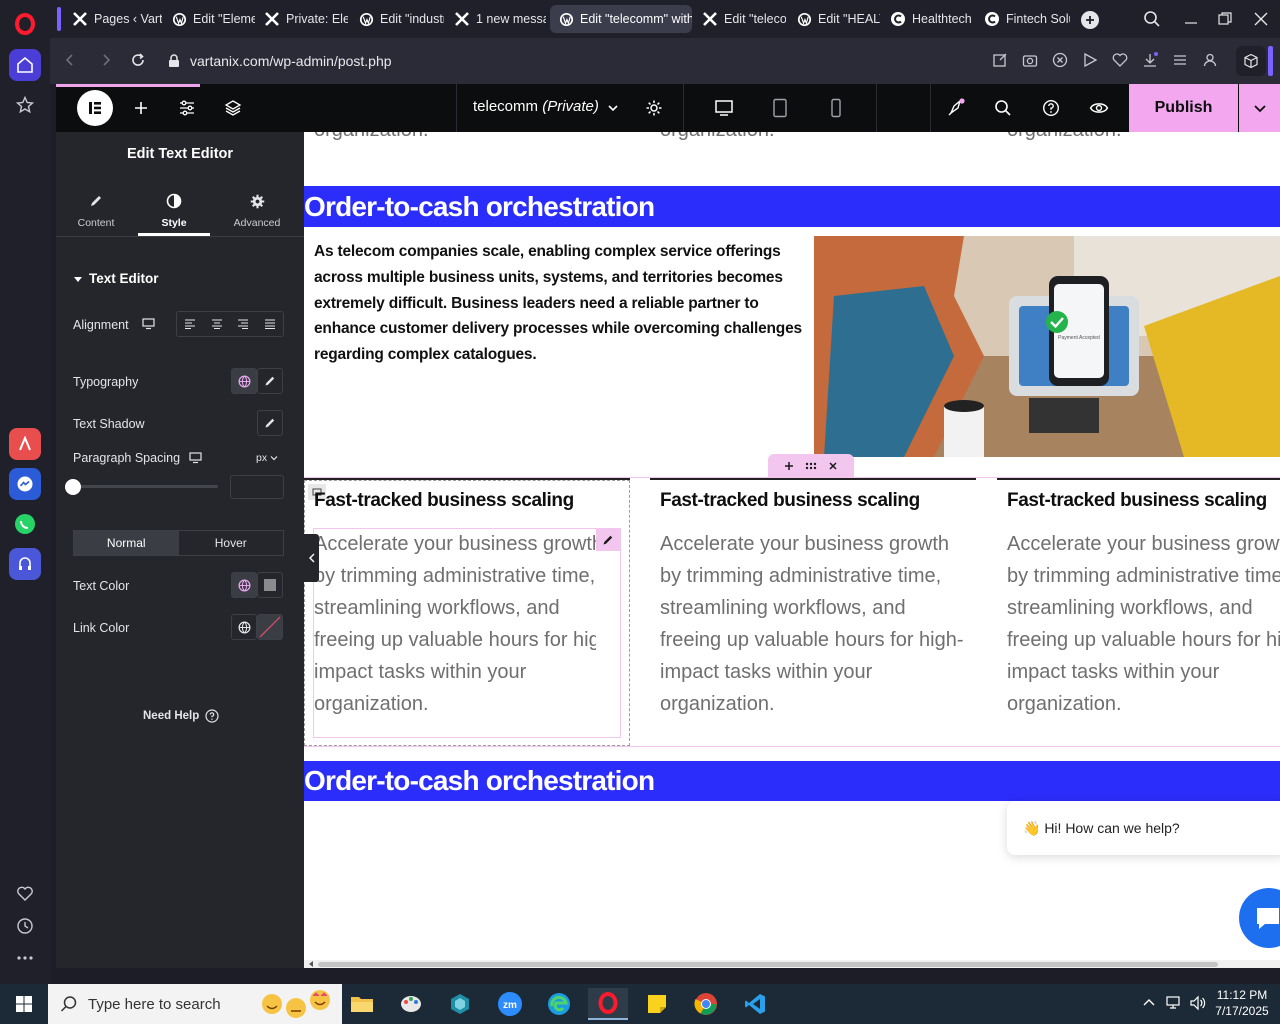  What do you see at coordinates (397, 19) in the screenshot?
I see `tab-3: Edit "industr` at bounding box center [397, 19].